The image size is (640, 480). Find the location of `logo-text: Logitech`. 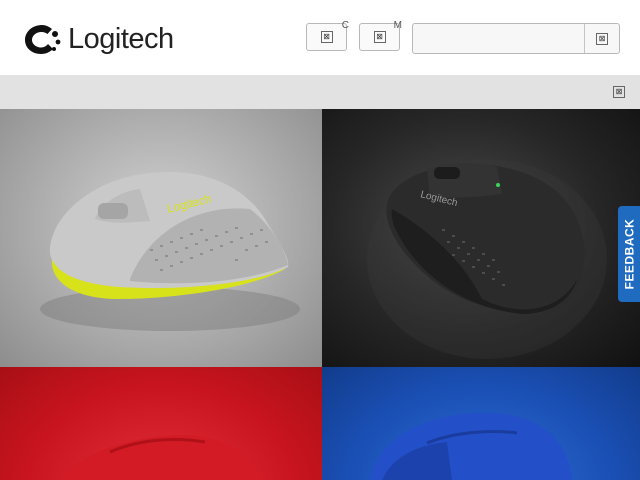

logo-text: Logitech is located at coordinates (121, 38).